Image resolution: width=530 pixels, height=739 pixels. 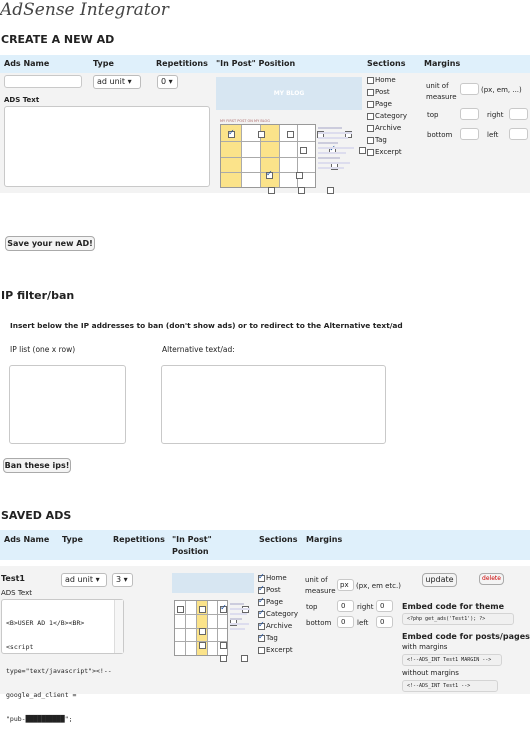 I want to click on saved-margin-bottom-label: bottom, so click(x=319, y=623).